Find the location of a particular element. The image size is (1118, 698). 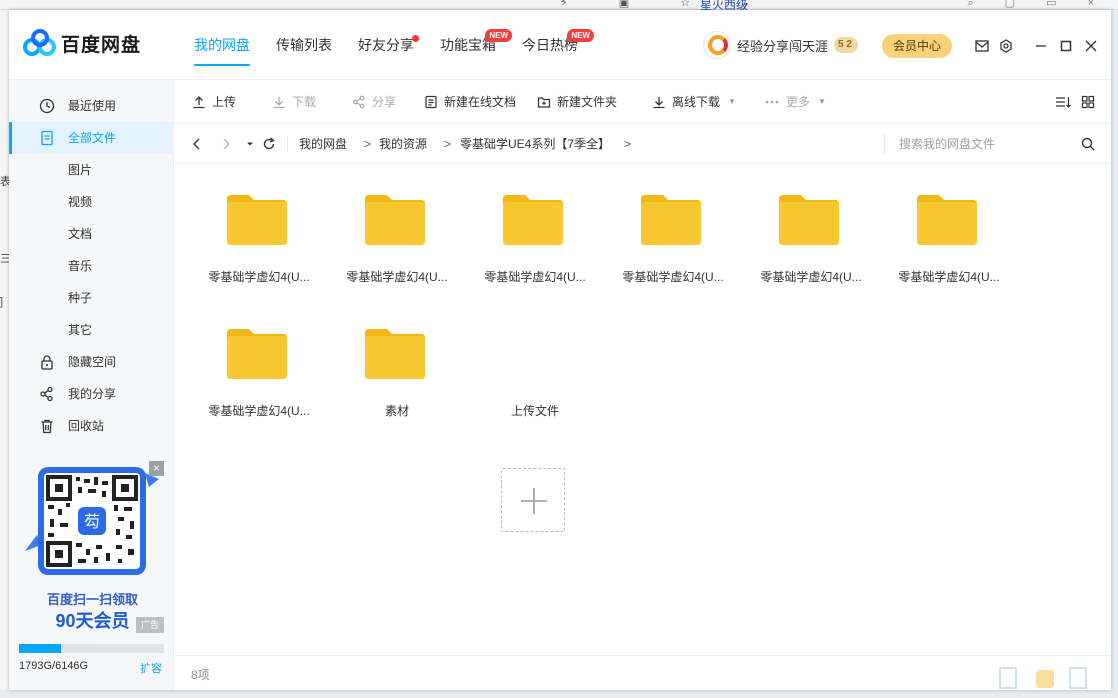

upload-icon is located at coordinates (199, 102).